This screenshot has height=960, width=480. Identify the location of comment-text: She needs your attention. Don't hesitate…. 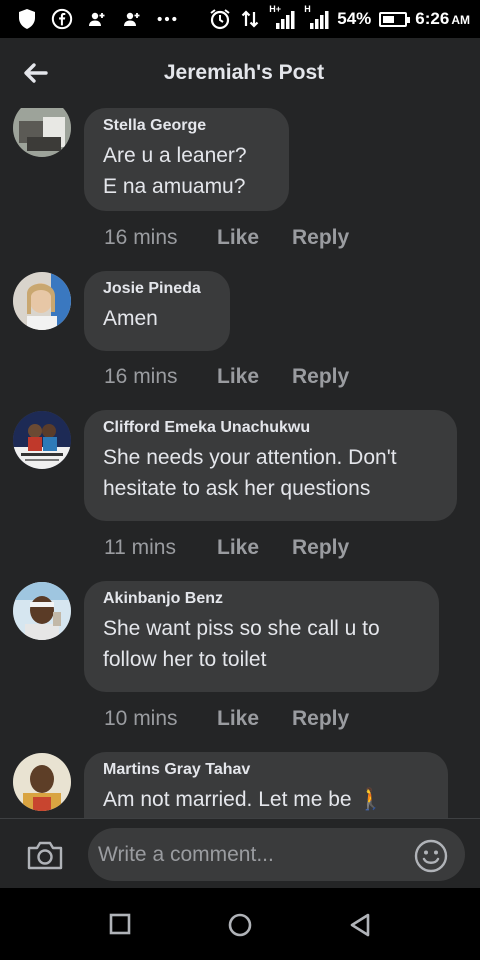
(250, 473).